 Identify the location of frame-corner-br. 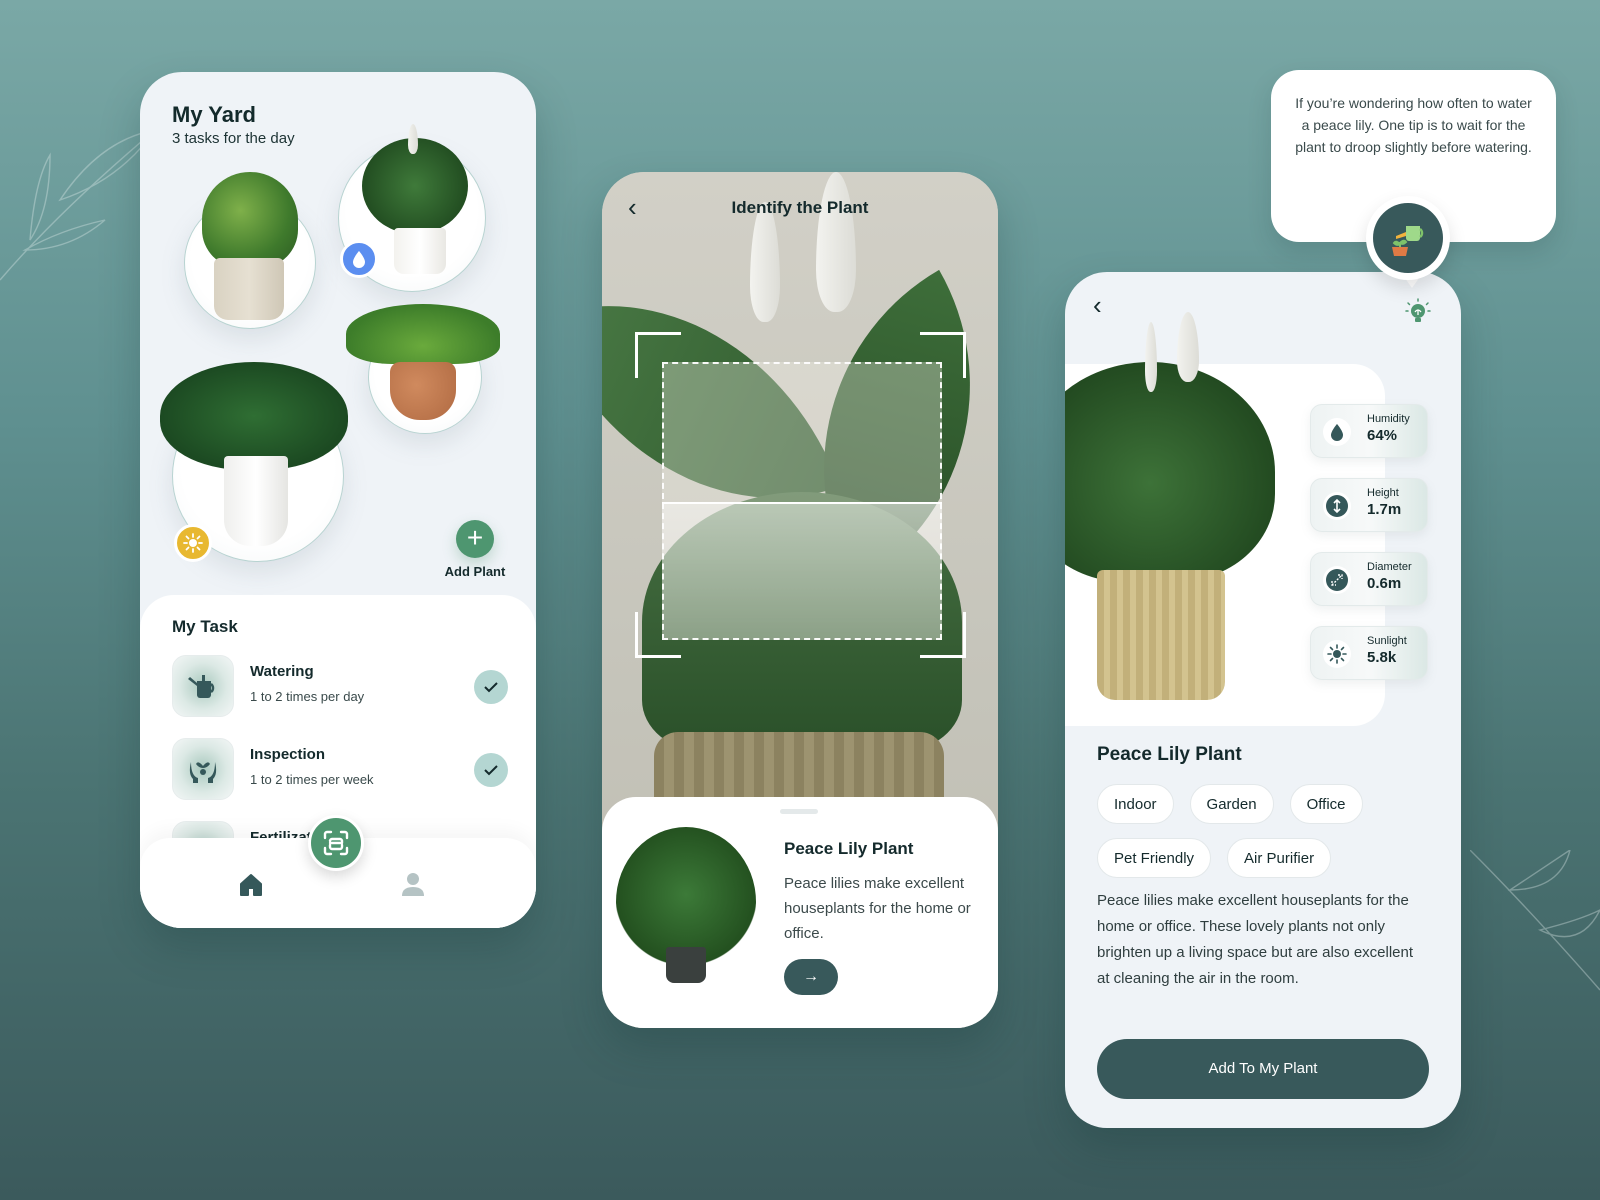
(943, 635).